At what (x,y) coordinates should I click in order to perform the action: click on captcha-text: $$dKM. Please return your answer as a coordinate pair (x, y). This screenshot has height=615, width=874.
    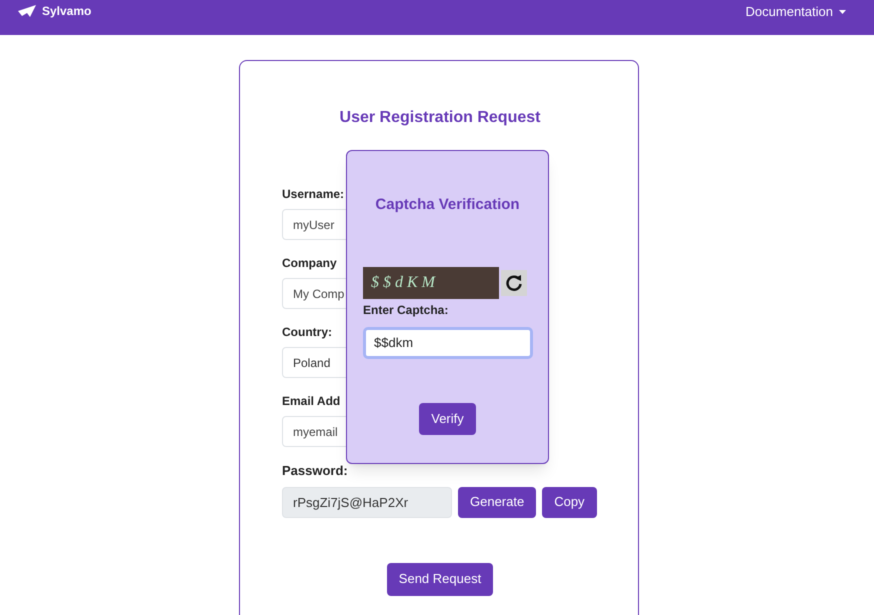
    Looking at the image, I should click on (405, 282).